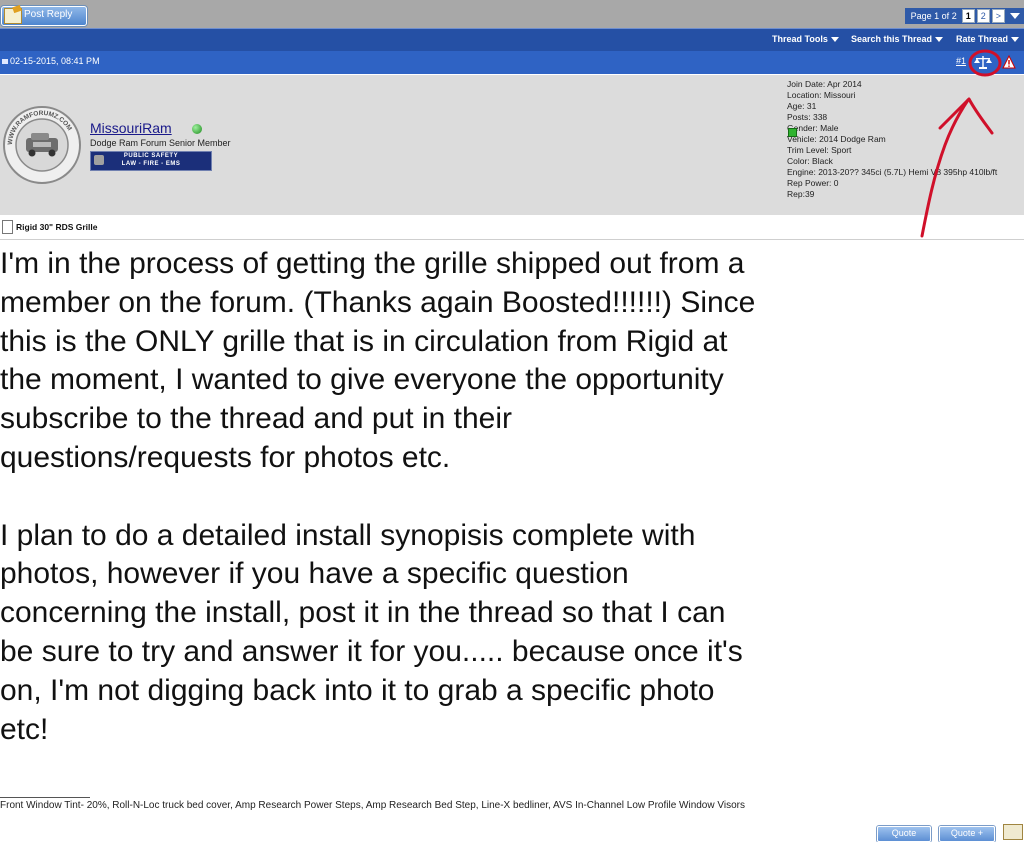 This screenshot has height=842, width=1024. What do you see at coordinates (933, 16) in the screenshot?
I see `page-count-label: Page 1 of 2` at bounding box center [933, 16].